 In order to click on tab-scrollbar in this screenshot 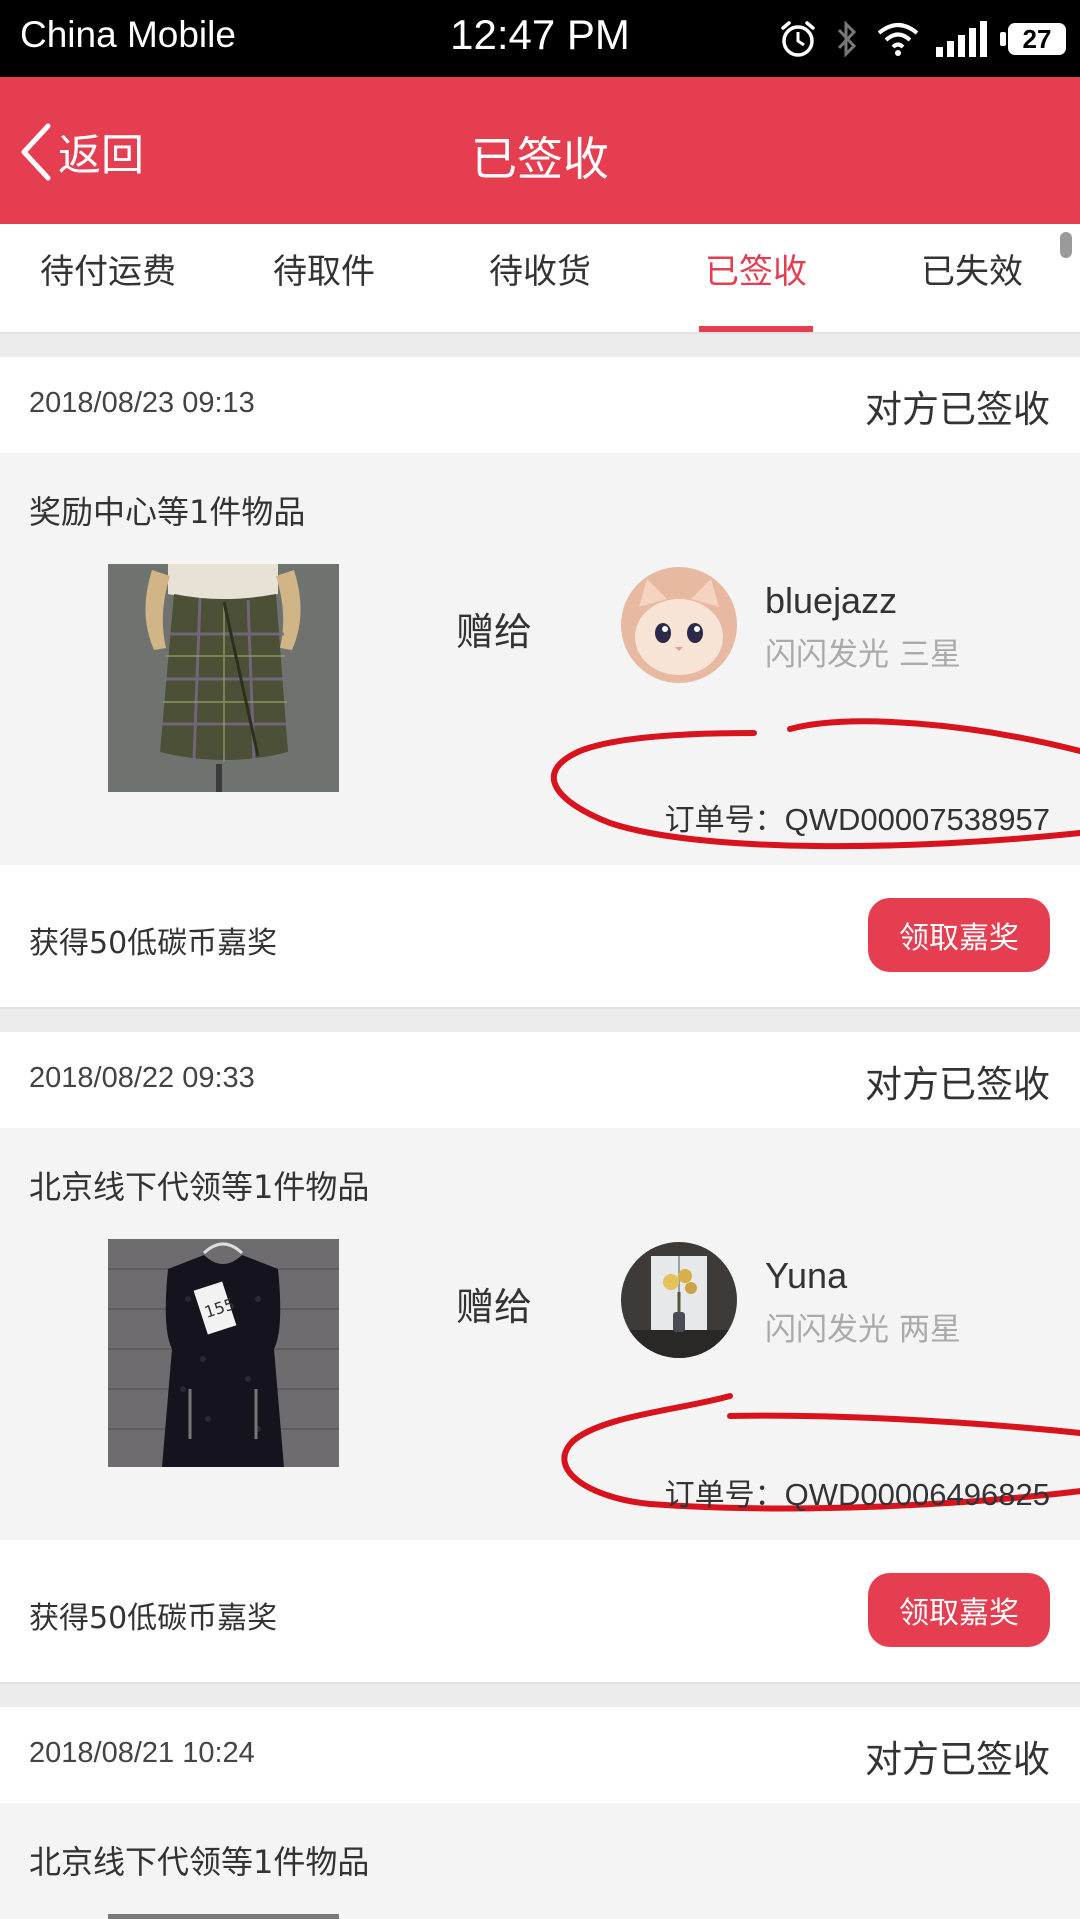, I will do `click(1066, 245)`.